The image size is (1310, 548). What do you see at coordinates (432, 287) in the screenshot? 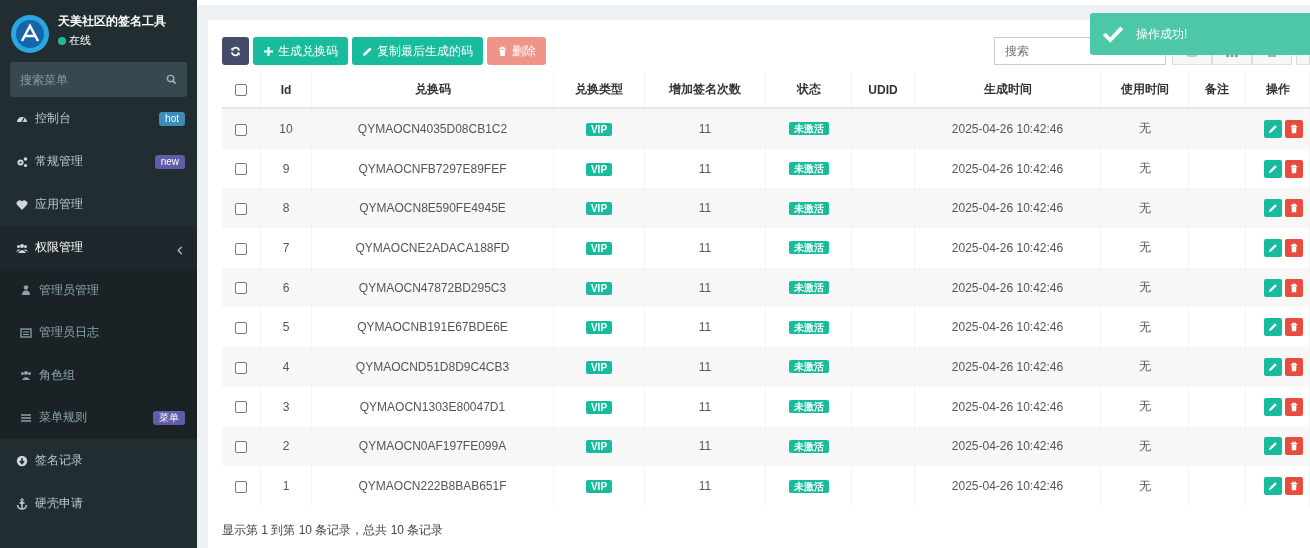
I see `table-cell: QYMAOCN47872BD295C3` at bounding box center [432, 287].